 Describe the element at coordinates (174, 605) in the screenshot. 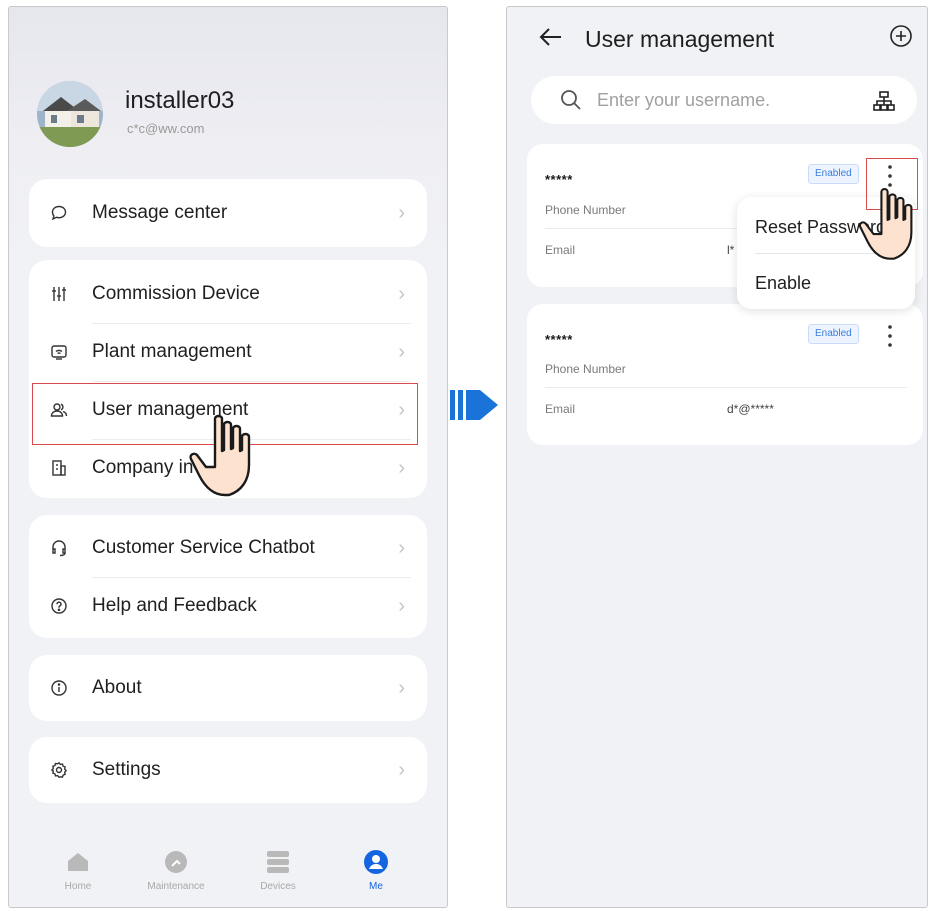

I see `menu-item-label: Help and Feedback` at that location.